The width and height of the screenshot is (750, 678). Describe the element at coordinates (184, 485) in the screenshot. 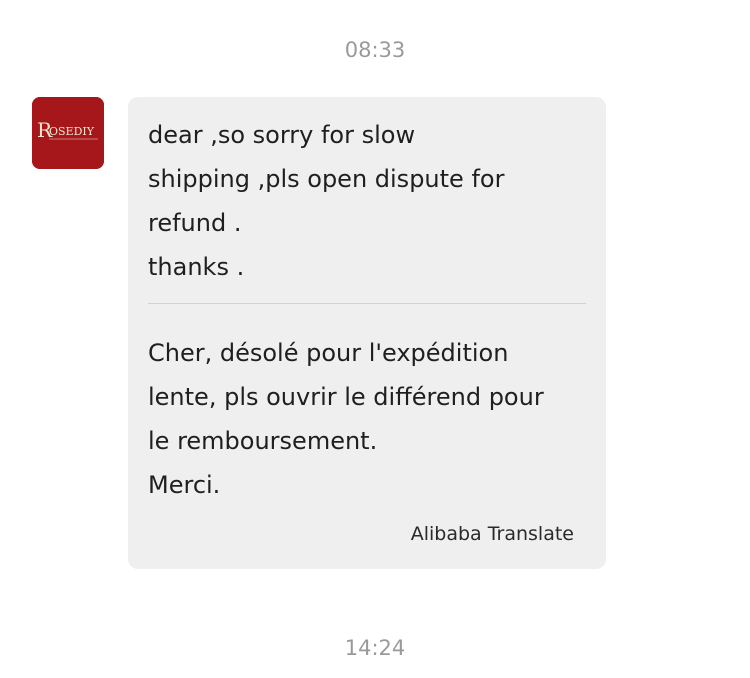

I see `message-line: Merci.` at that location.